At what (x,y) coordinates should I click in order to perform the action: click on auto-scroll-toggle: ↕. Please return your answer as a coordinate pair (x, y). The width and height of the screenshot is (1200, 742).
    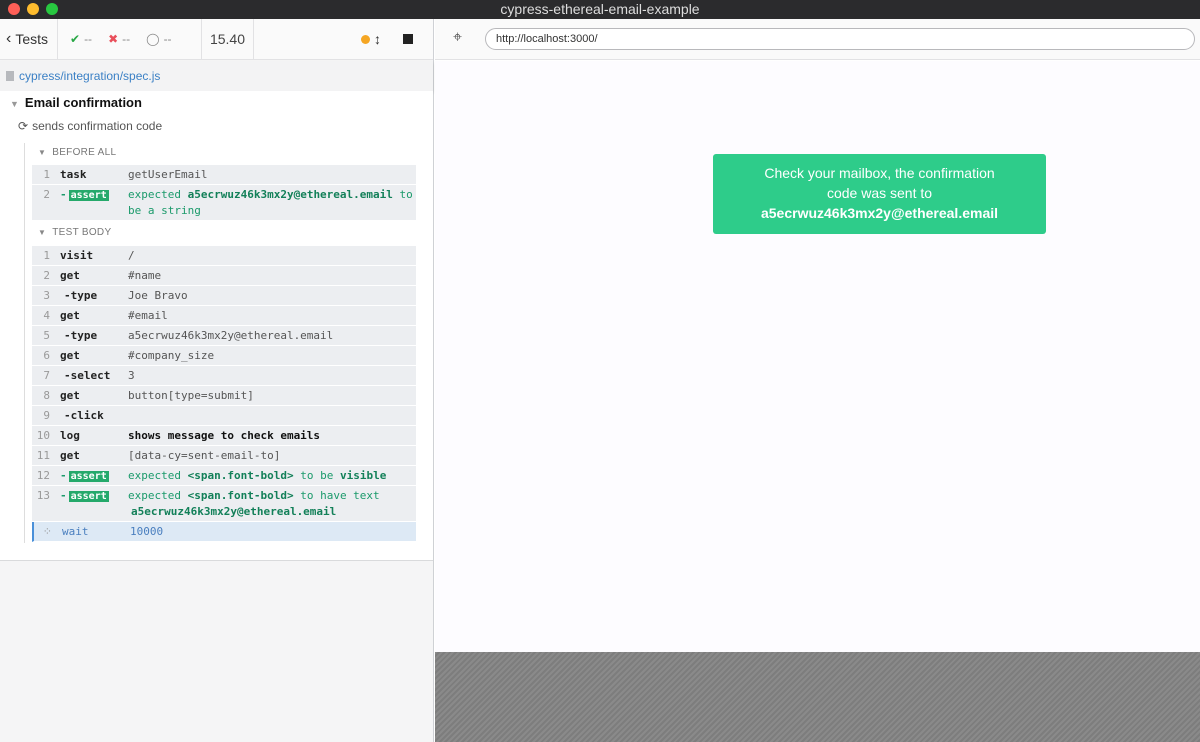
    Looking at the image, I should click on (371, 39).